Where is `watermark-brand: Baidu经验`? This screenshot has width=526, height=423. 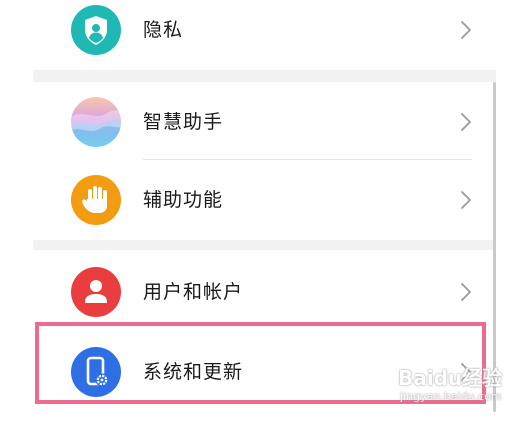 watermark-brand: Baidu经验 is located at coordinates (450, 378).